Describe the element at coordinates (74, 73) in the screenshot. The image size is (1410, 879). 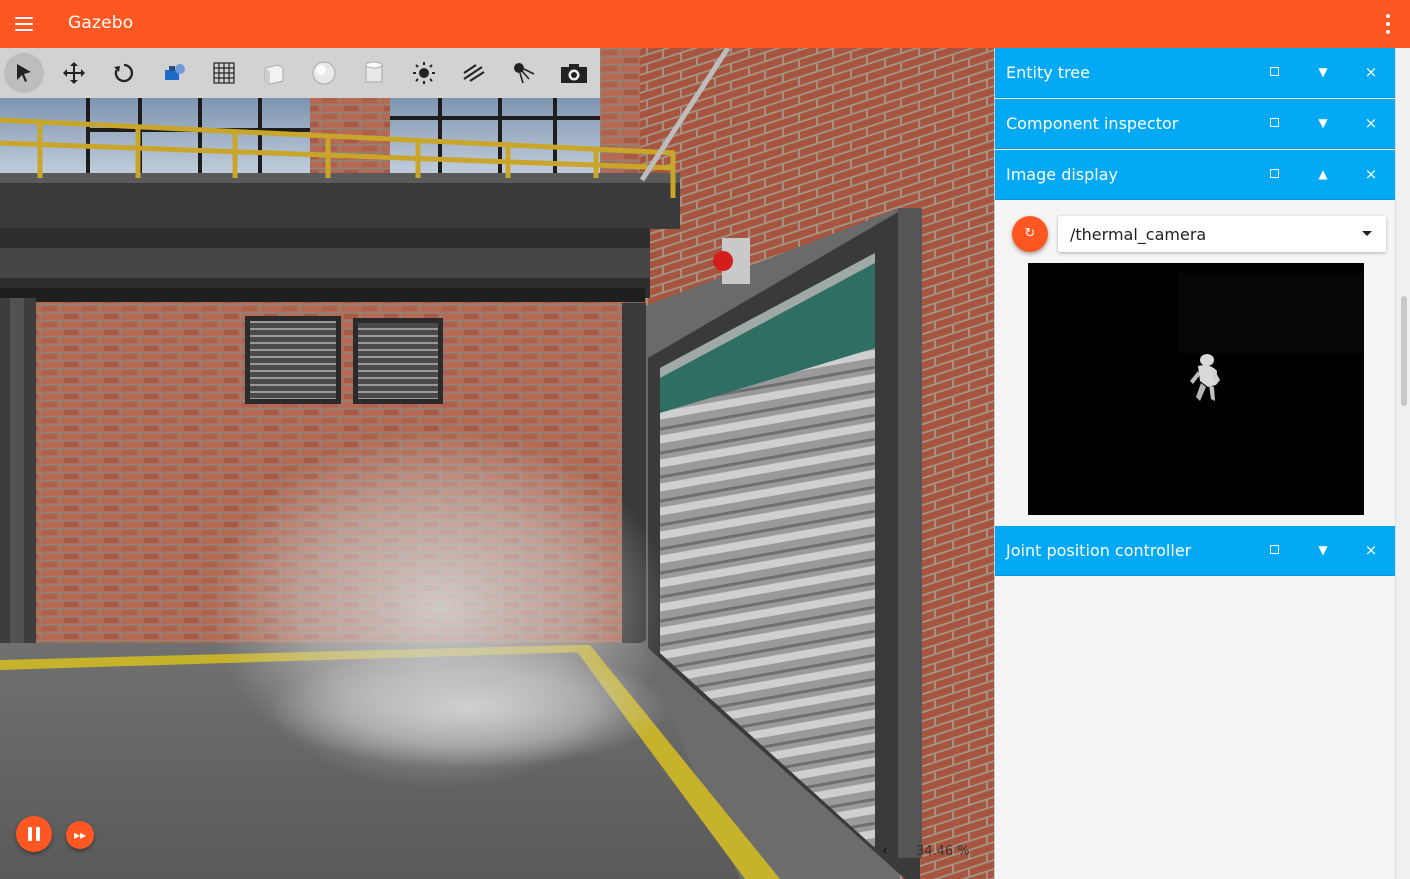
I see `translate-arrows-icon` at that location.